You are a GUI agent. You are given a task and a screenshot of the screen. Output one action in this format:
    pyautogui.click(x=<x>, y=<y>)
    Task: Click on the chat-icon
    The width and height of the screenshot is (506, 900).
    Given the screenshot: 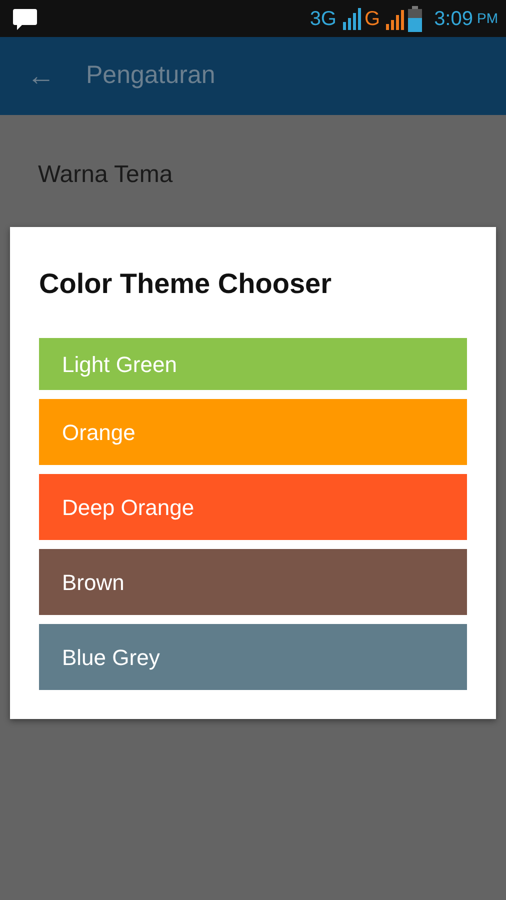 What is the action you would take?
    pyautogui.click(x=25, y=18)
    